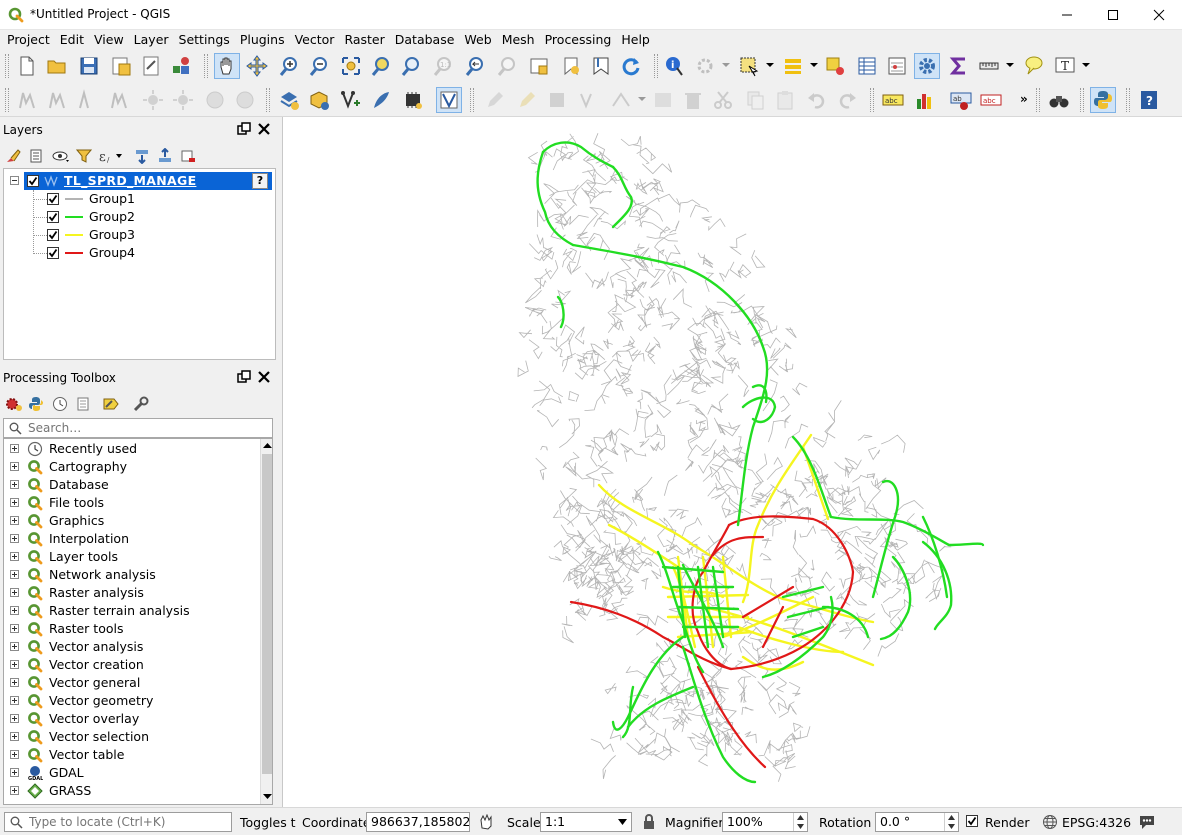  Describe the element at coordinates (1065, 66) in the screenshot. I see `text-annotation-button: T` at that location.